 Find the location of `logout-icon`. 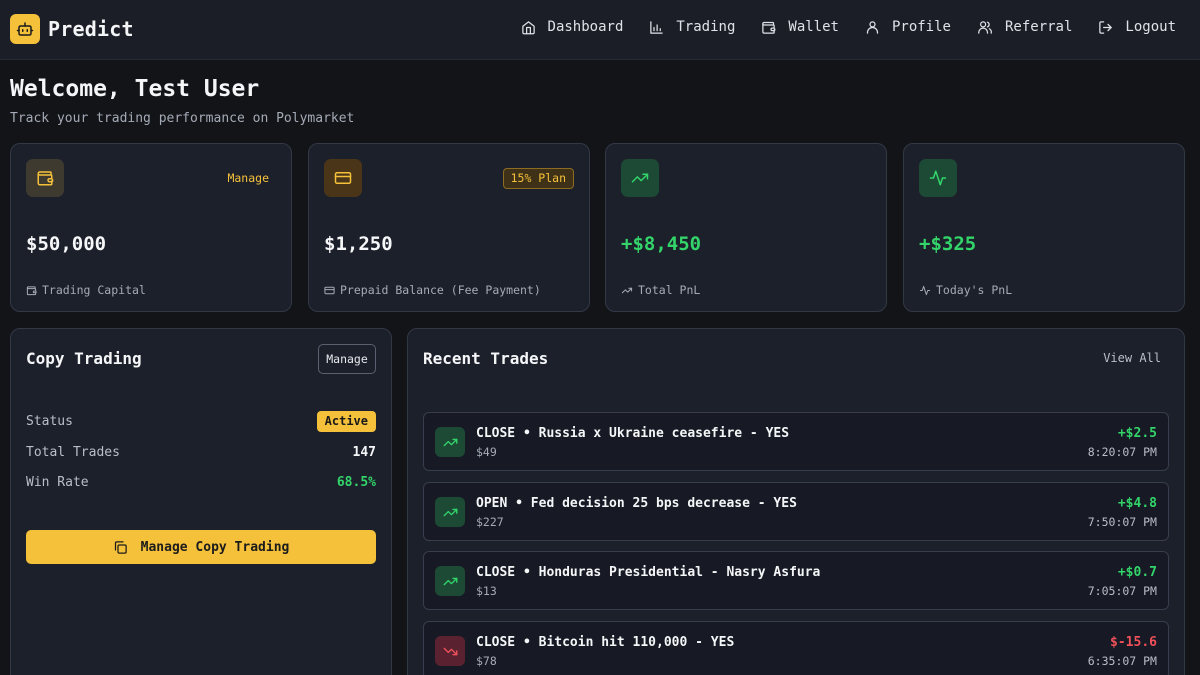

logout-icon is located at coordinates (1105, 27).